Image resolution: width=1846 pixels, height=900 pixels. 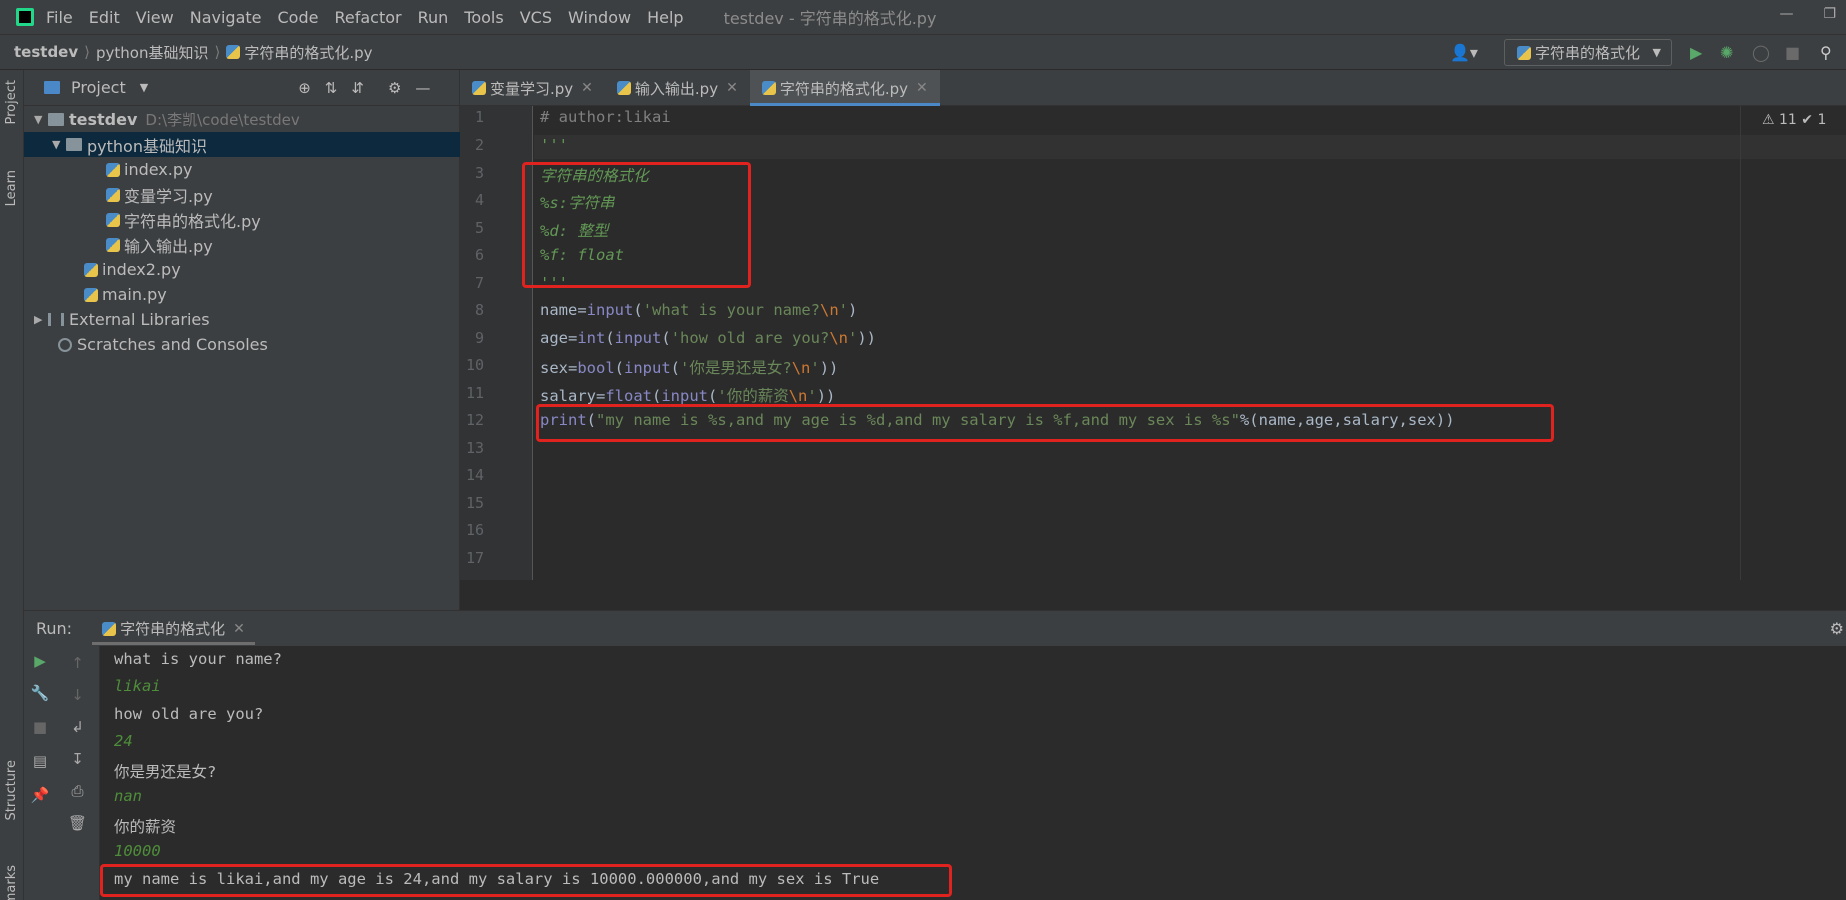 What do you see at coordinates (192, 221) in the screenshot?
I see `tree-item-label: 字符串的格式化.py` at bounding box center [192, 221].